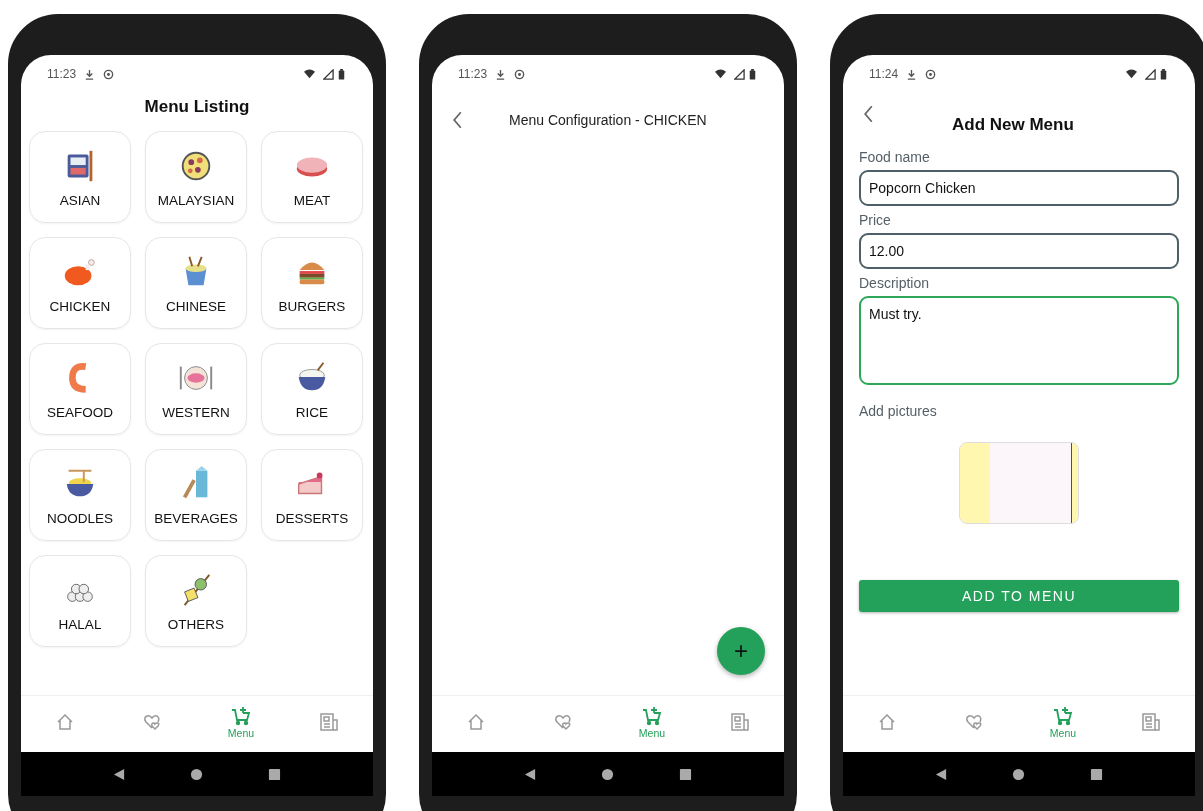 The width and height of the screenshot is (1203, 811). Describe the element at coordinates (80, 283) in the screenshot. I see `category-card: CHICKEN` at that location.